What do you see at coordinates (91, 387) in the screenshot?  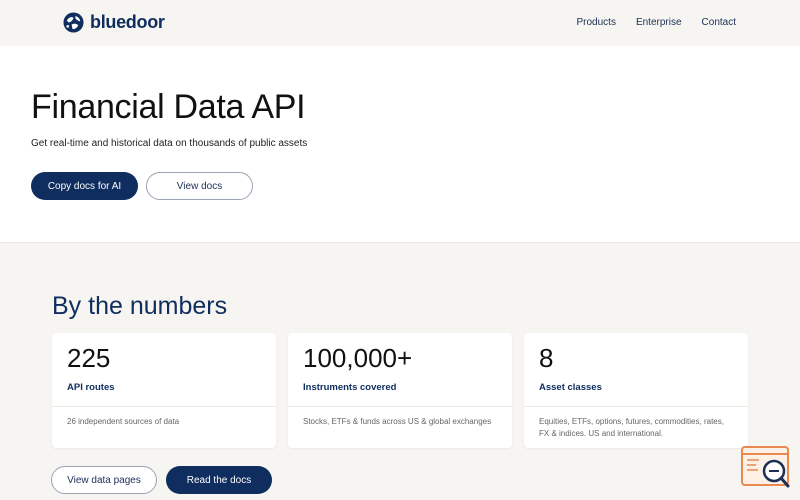 I see `stat-label: API routes` at bounding box center [91, 387].